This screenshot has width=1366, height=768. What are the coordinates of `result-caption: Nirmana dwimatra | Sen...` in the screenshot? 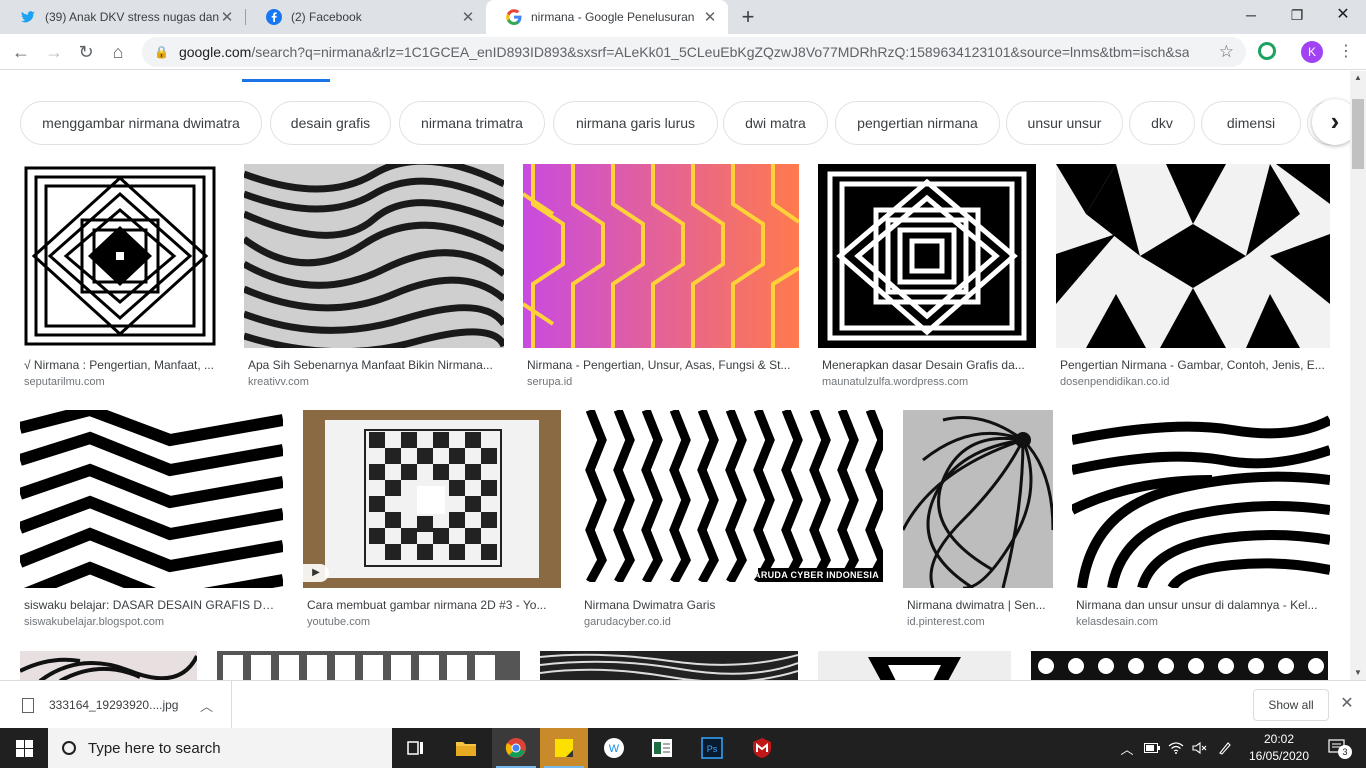 It's located at (980, 605).